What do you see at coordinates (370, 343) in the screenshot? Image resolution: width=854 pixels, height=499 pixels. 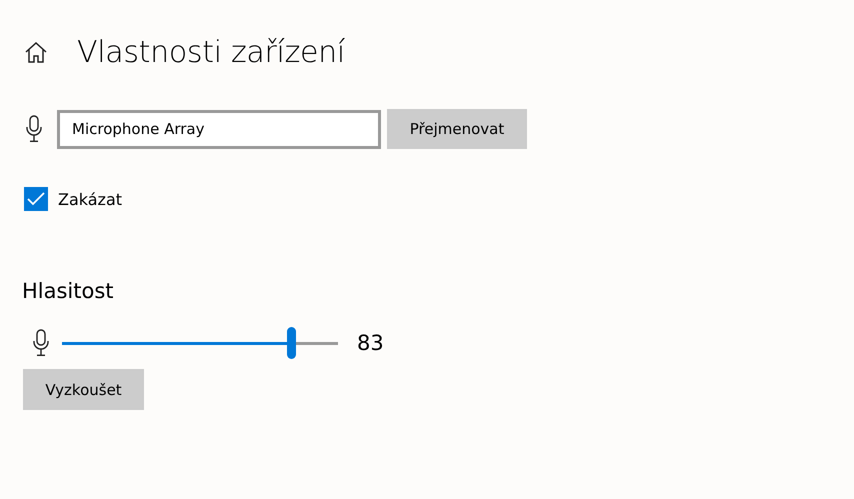 I see `volume-value: 83` at bounding box center [370, 343].